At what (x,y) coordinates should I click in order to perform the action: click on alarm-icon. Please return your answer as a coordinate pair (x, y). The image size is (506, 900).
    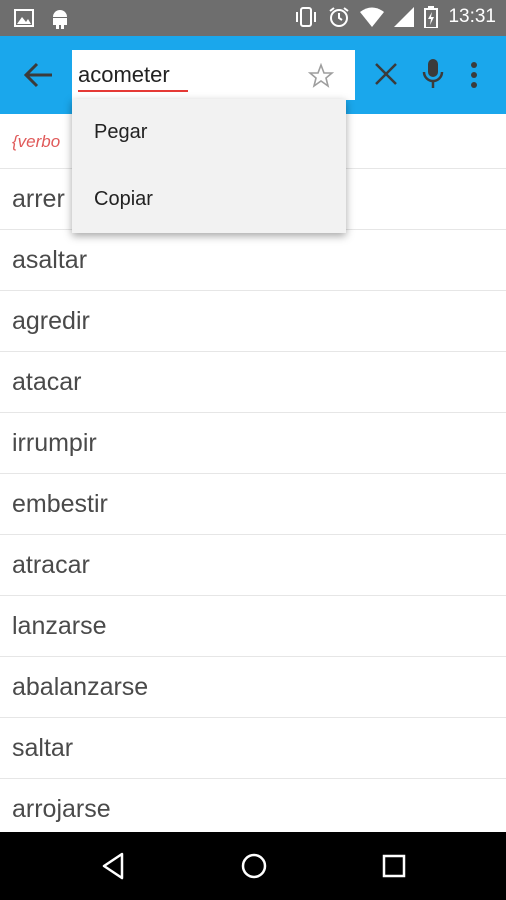
    Looking at the image, I should click on (339, 17).